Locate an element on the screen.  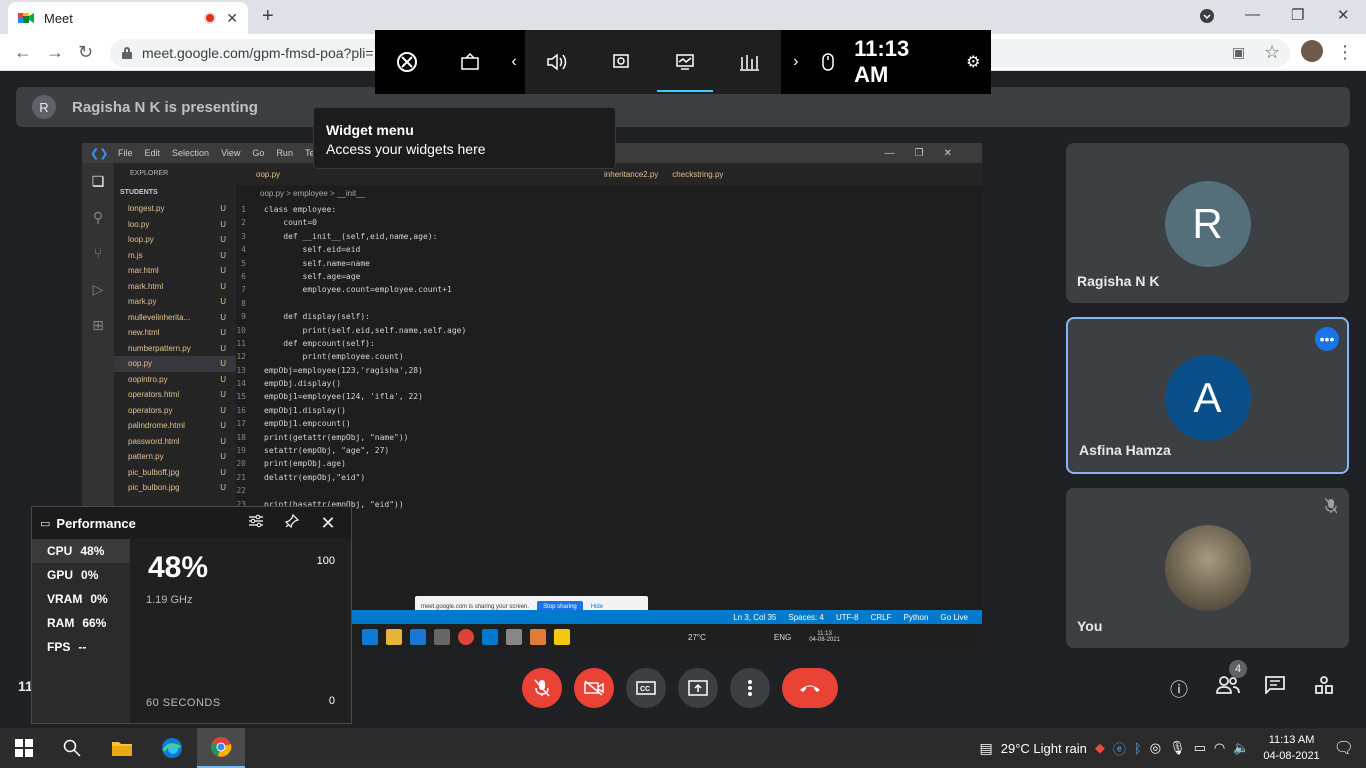
search-icon: ⚲ is located at coordinates (98, 217).